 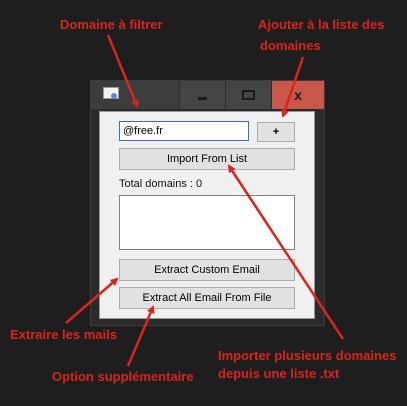 What do you see at coordinates (286, 252) in the screenshot?
I see `arrow-import` at bounding box center [286, 252].